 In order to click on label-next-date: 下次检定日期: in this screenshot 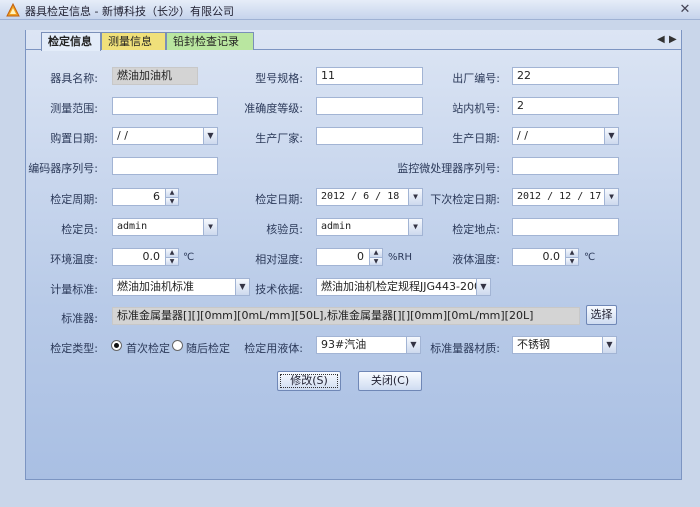, I will do `click(465, 199)`.